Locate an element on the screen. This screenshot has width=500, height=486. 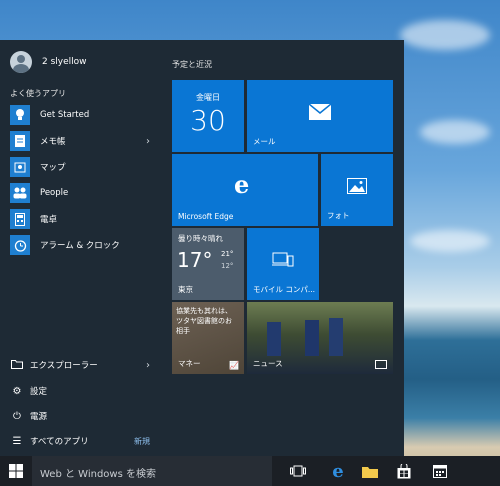
app-item-notepad: メモ帳 › is located at coordinates (80, 141).